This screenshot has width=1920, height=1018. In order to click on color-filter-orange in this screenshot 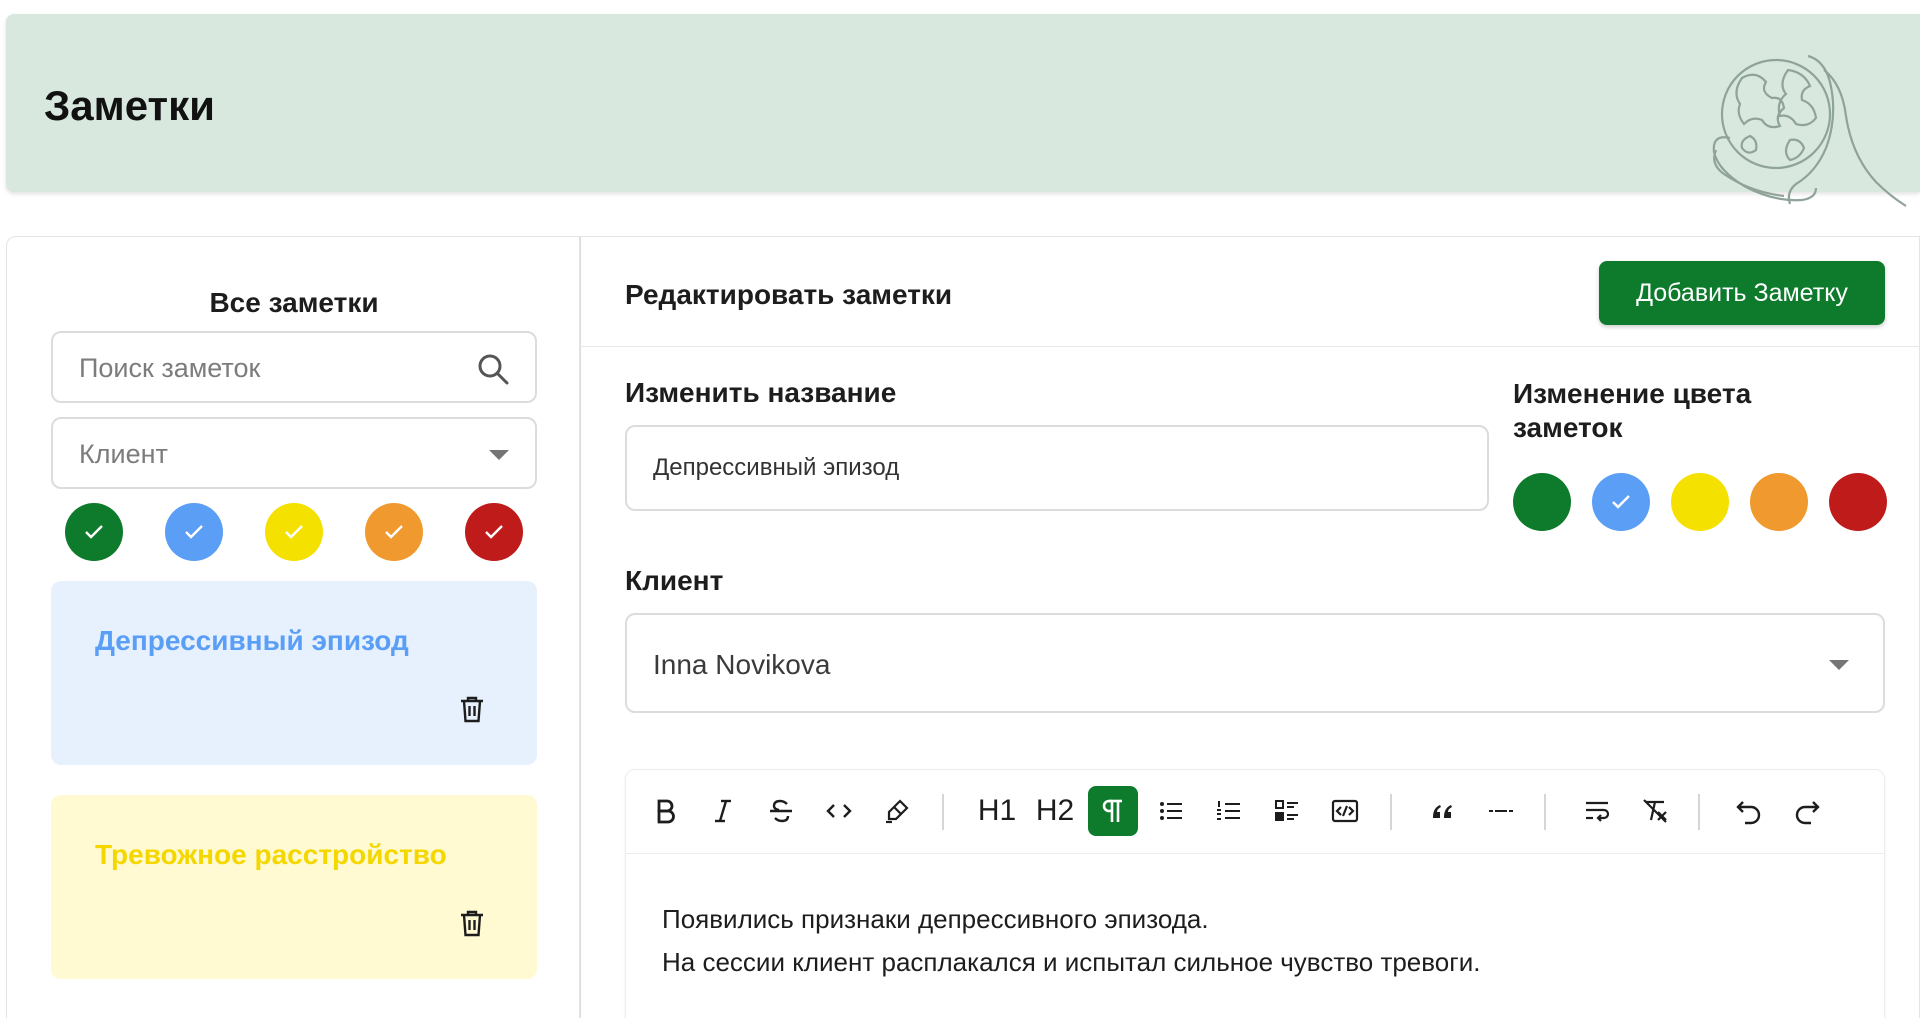, I will do `click(394, 532)`.